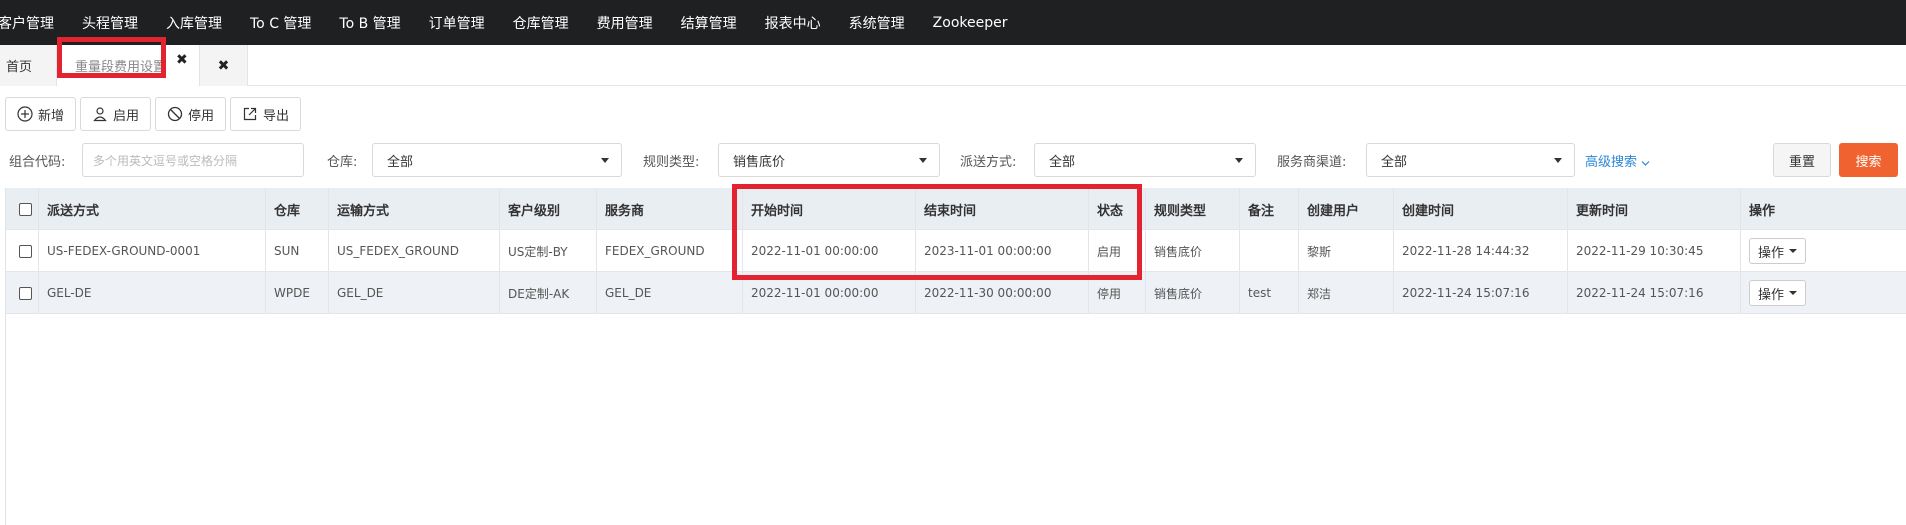  I want to click on nav-item-system: 系统管理, so click(877, 23).